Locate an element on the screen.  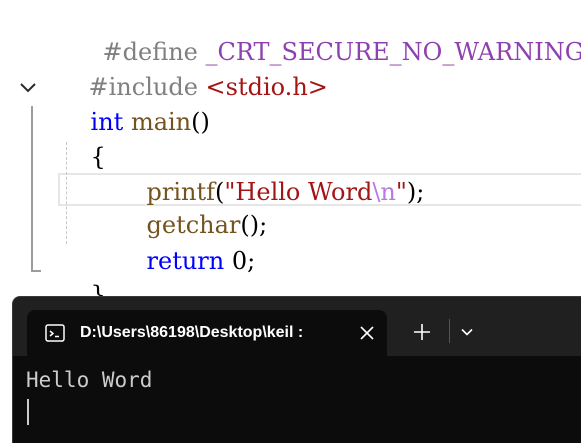
close-brace: } is located at coordinates (98, 288).